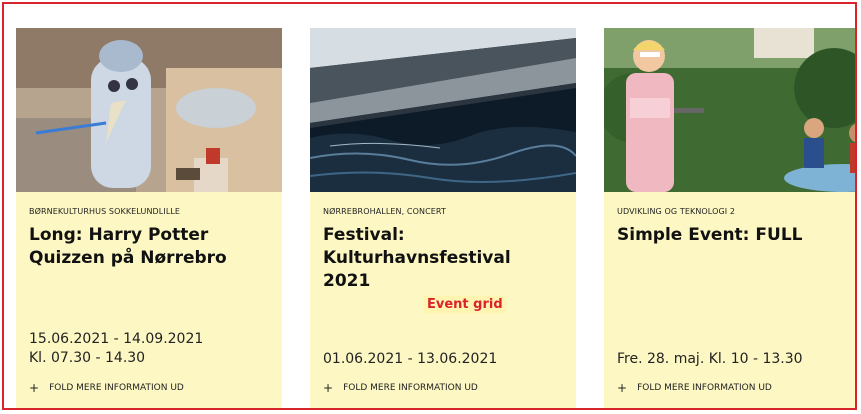 Image resolution: width=861 pixels, height=414 pixels. What do you see at coordinates (443, 258) in the screenshot?
I see `event-title: Festival: Kulturhavnsfestival 2021` at bounding box center [443, 258].